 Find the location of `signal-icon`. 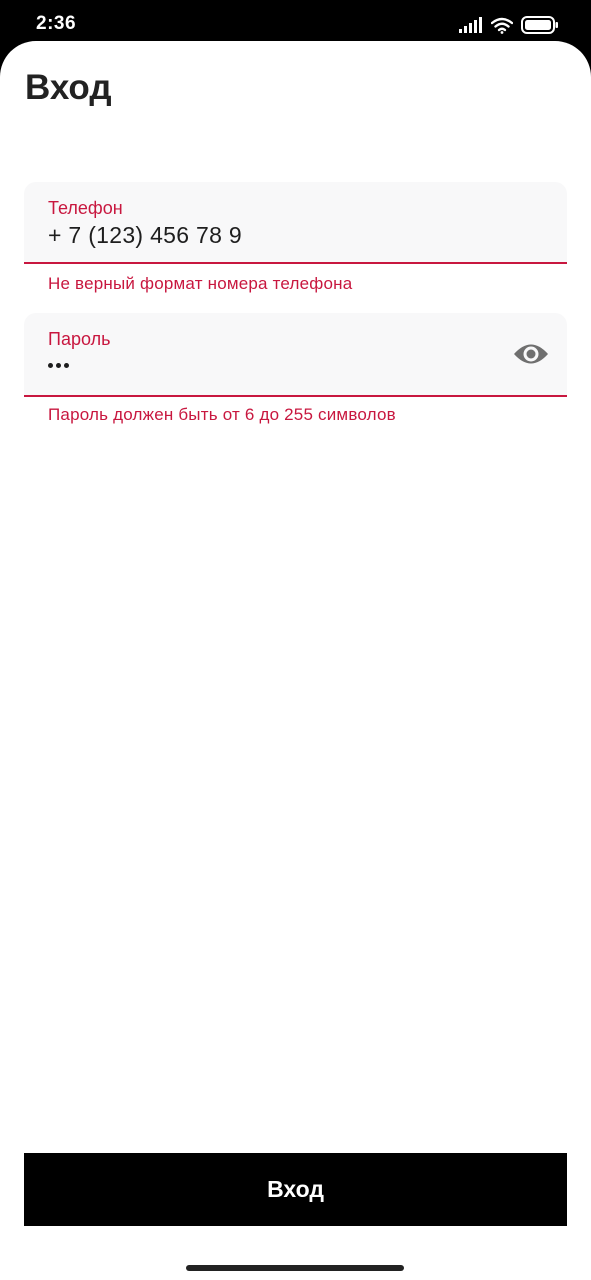

signal-icon is located at coordinates (470, 25).